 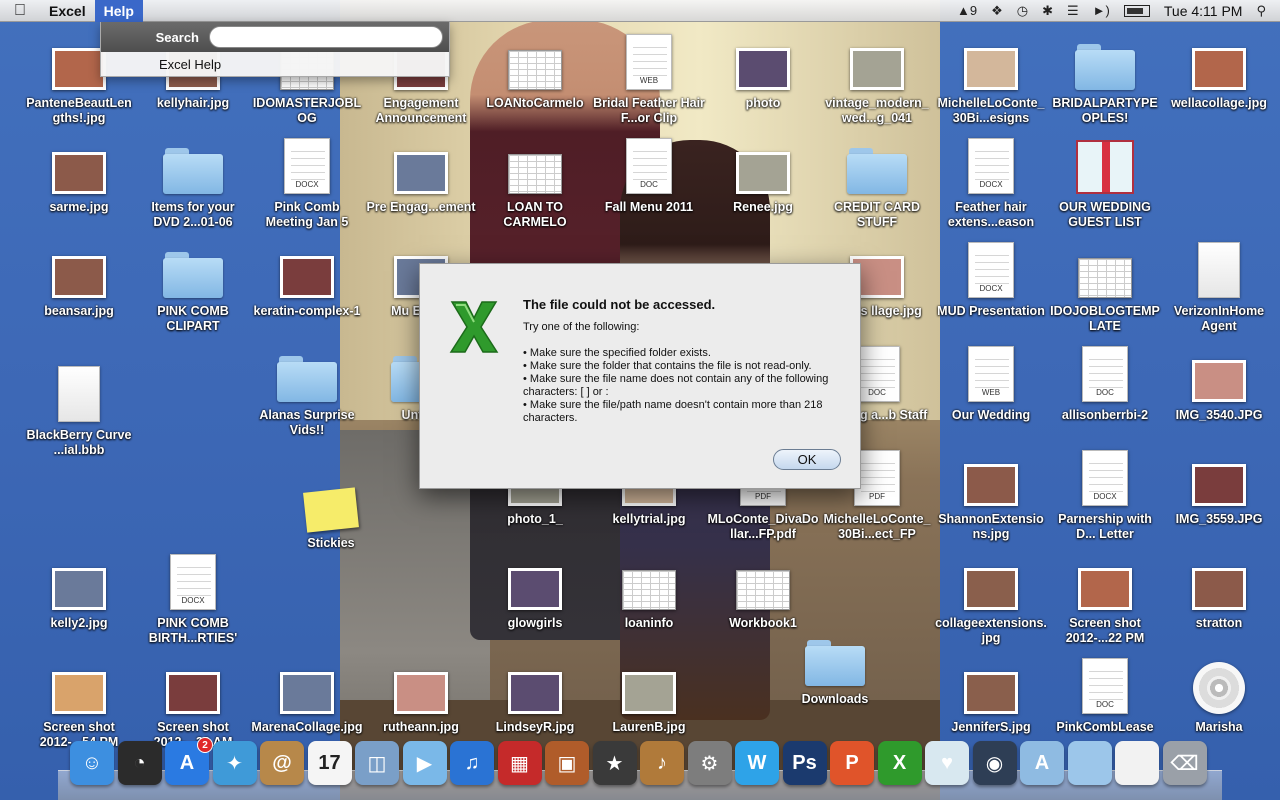 What do you see at coordinates (1105, 318) in the screenshot?
I see `desktop-icon-label: IDOJOBLOGTEMPLATE` at bounding box center [1105, 318].